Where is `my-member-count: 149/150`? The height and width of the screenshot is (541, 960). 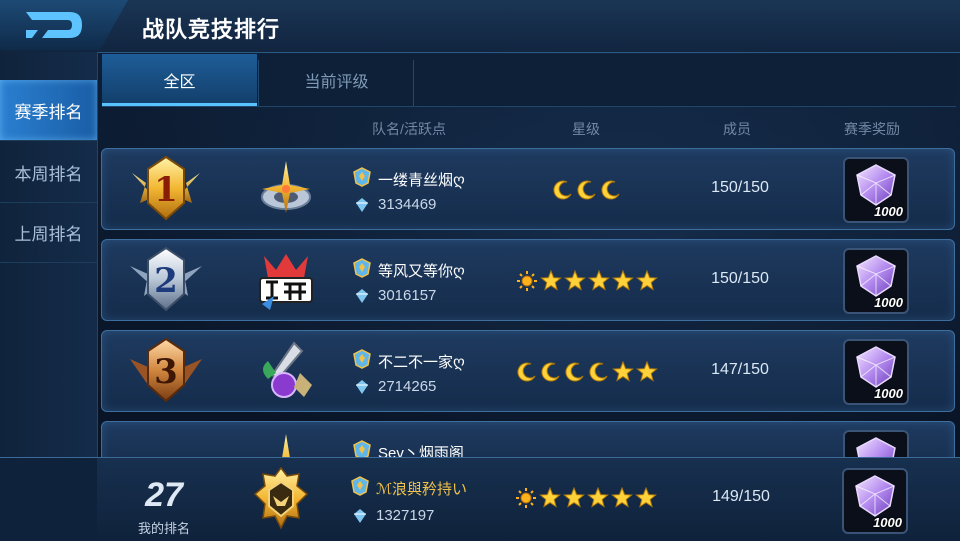 my-member-count: 149/150 is located at coordinates (741, 496).